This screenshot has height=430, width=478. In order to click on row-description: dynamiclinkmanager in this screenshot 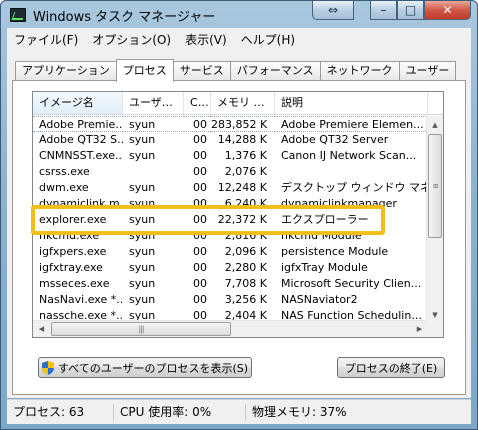, I will do `click(339, 203)`.